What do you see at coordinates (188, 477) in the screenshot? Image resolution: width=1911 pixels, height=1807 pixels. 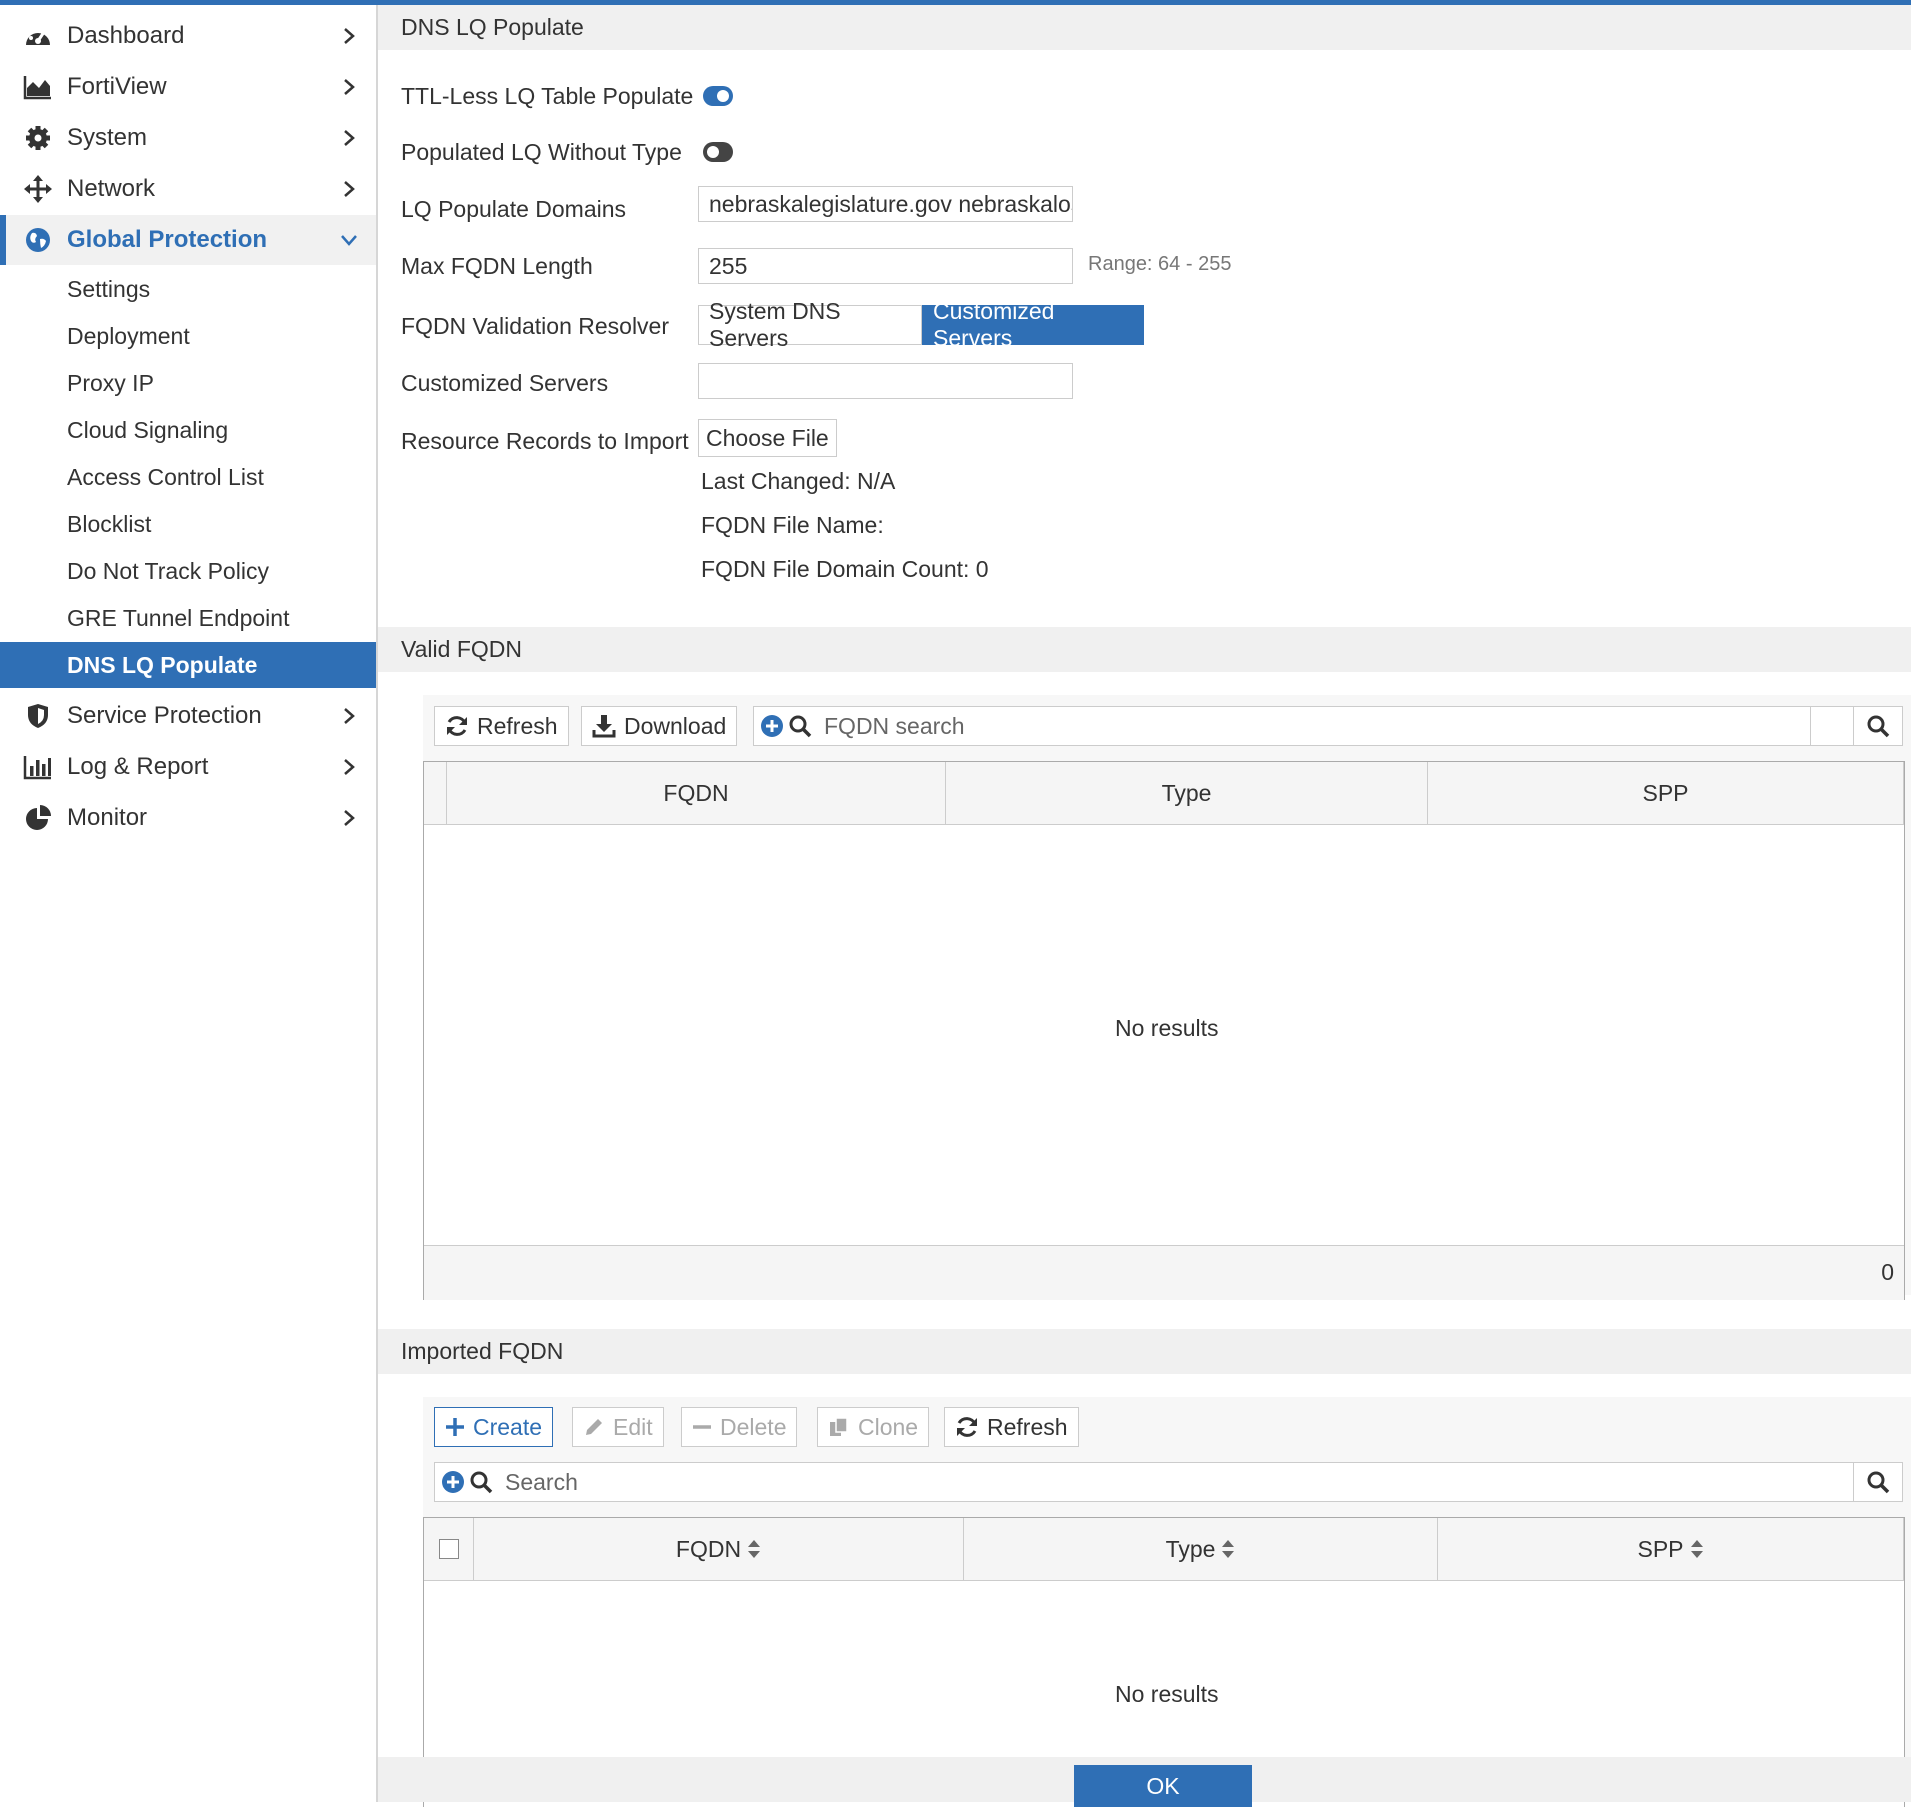 I see `sidebar-subitem-access-control-list: Access Control List` at bounding box center [188, 477].